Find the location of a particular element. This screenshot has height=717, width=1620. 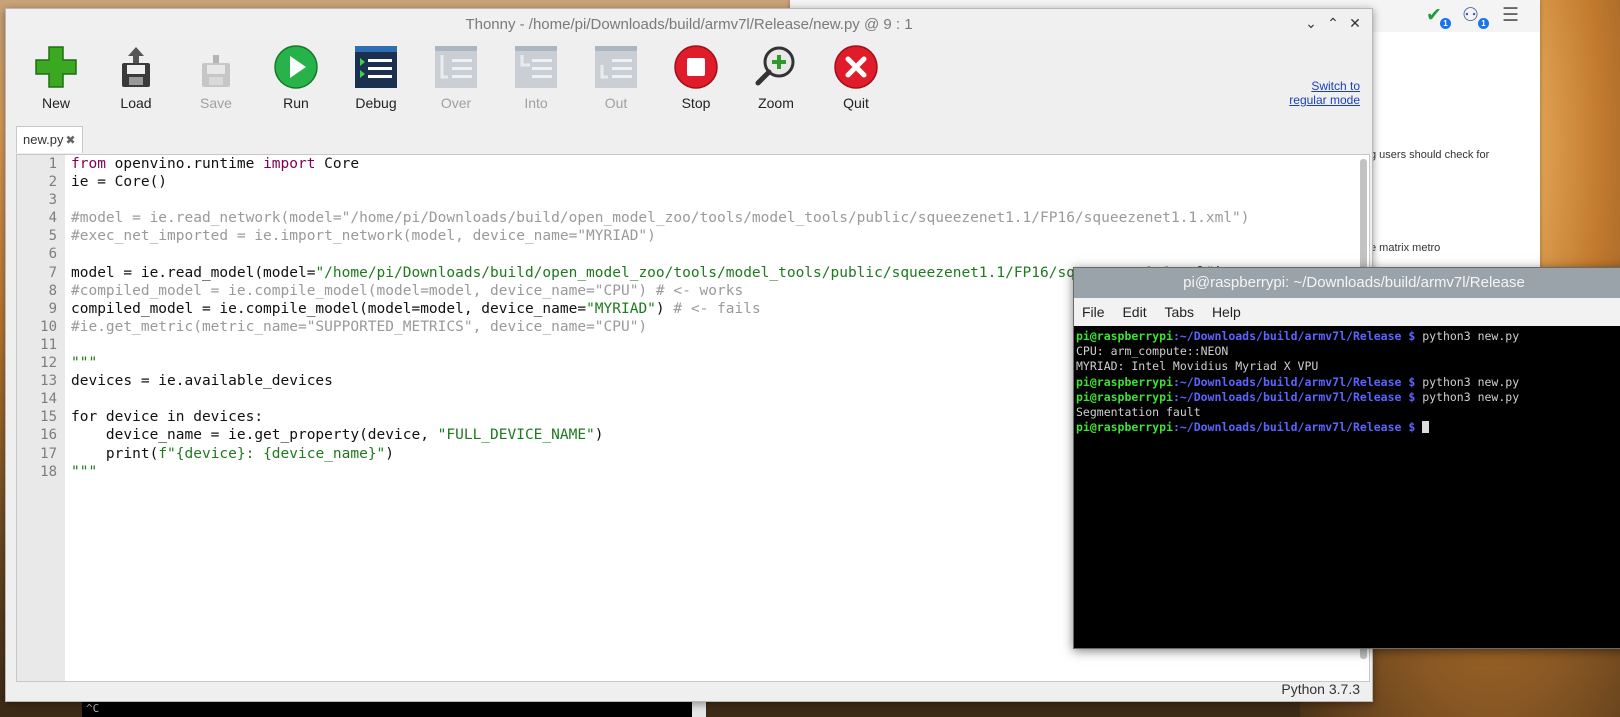

load-button: Load is located at coordinates (136, 83).